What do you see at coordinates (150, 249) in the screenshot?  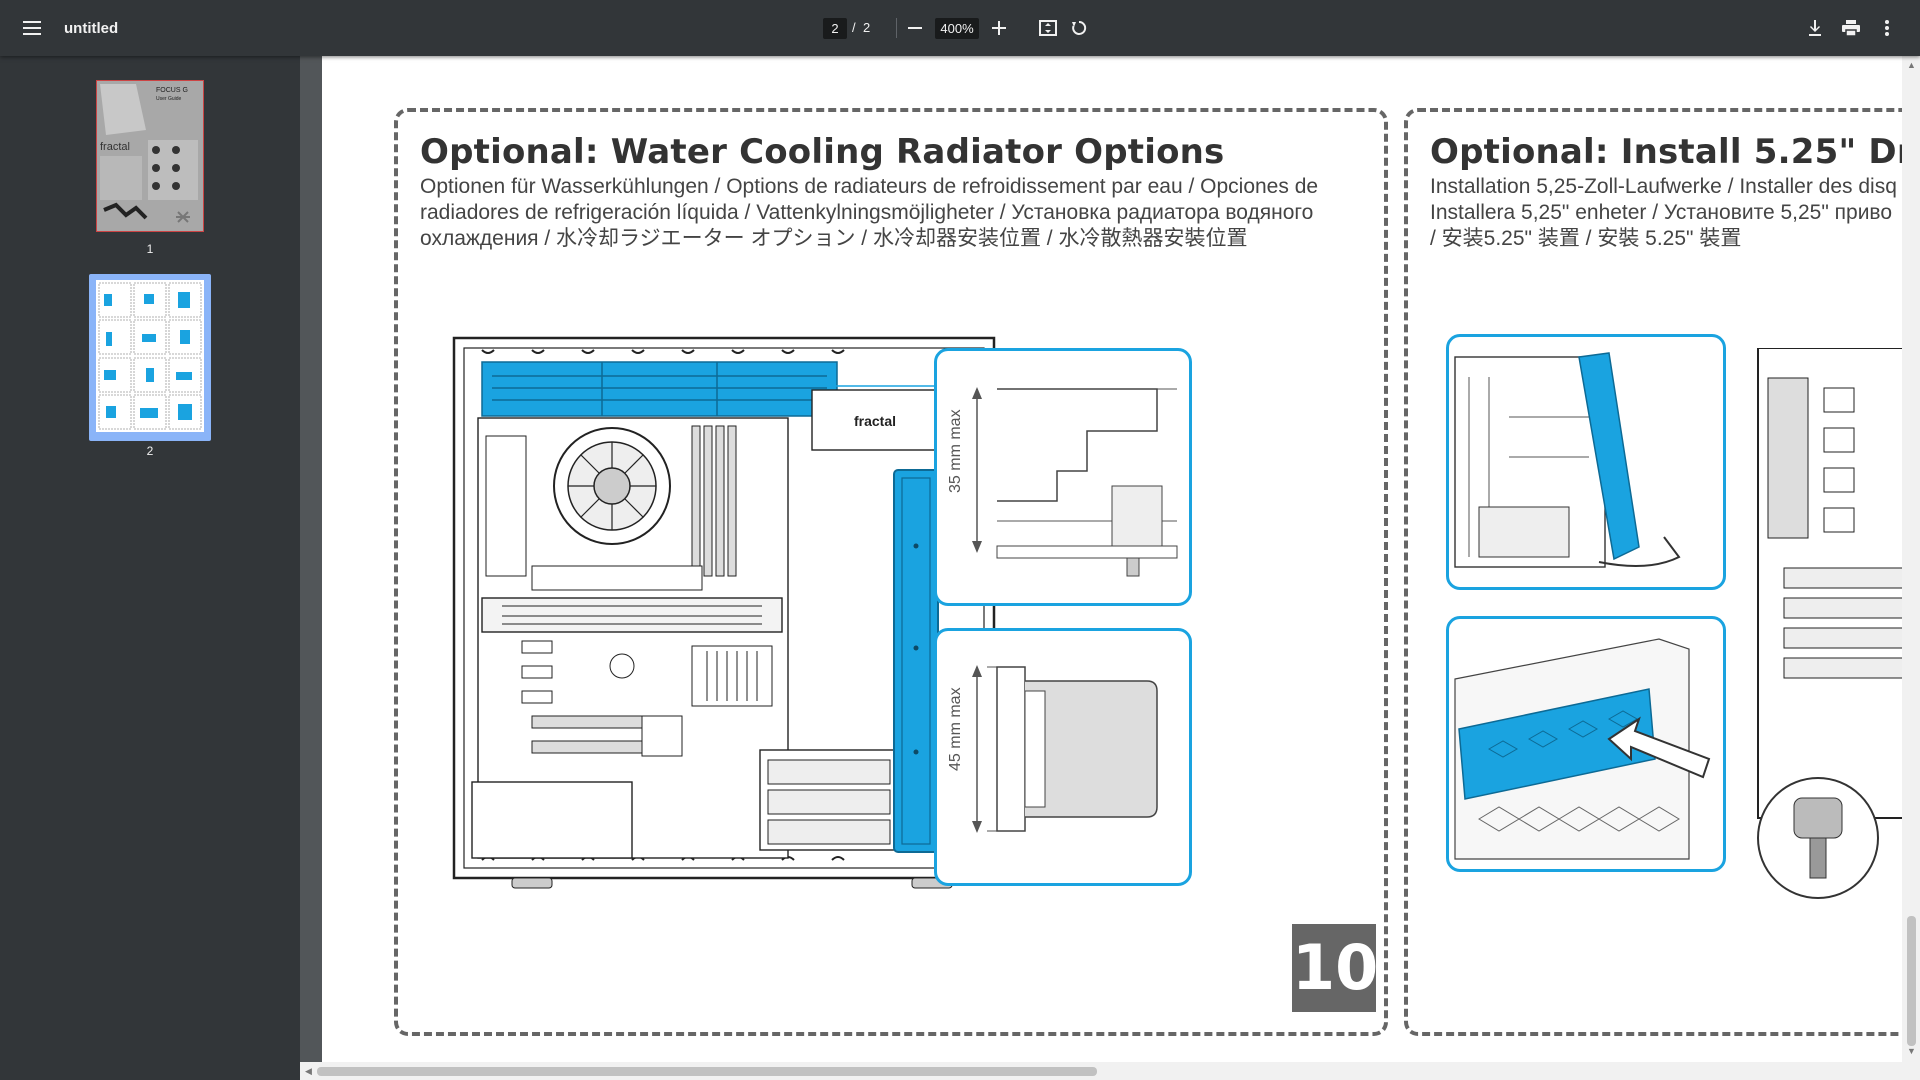 I see `thumbnail-label-1: 1` at bounding box center [150, 249].